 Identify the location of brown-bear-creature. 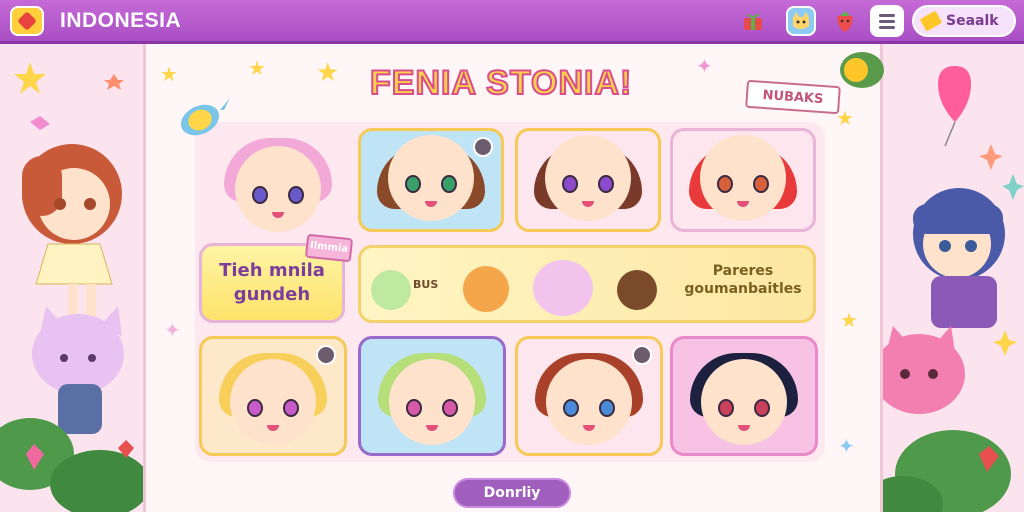
(637, 290).